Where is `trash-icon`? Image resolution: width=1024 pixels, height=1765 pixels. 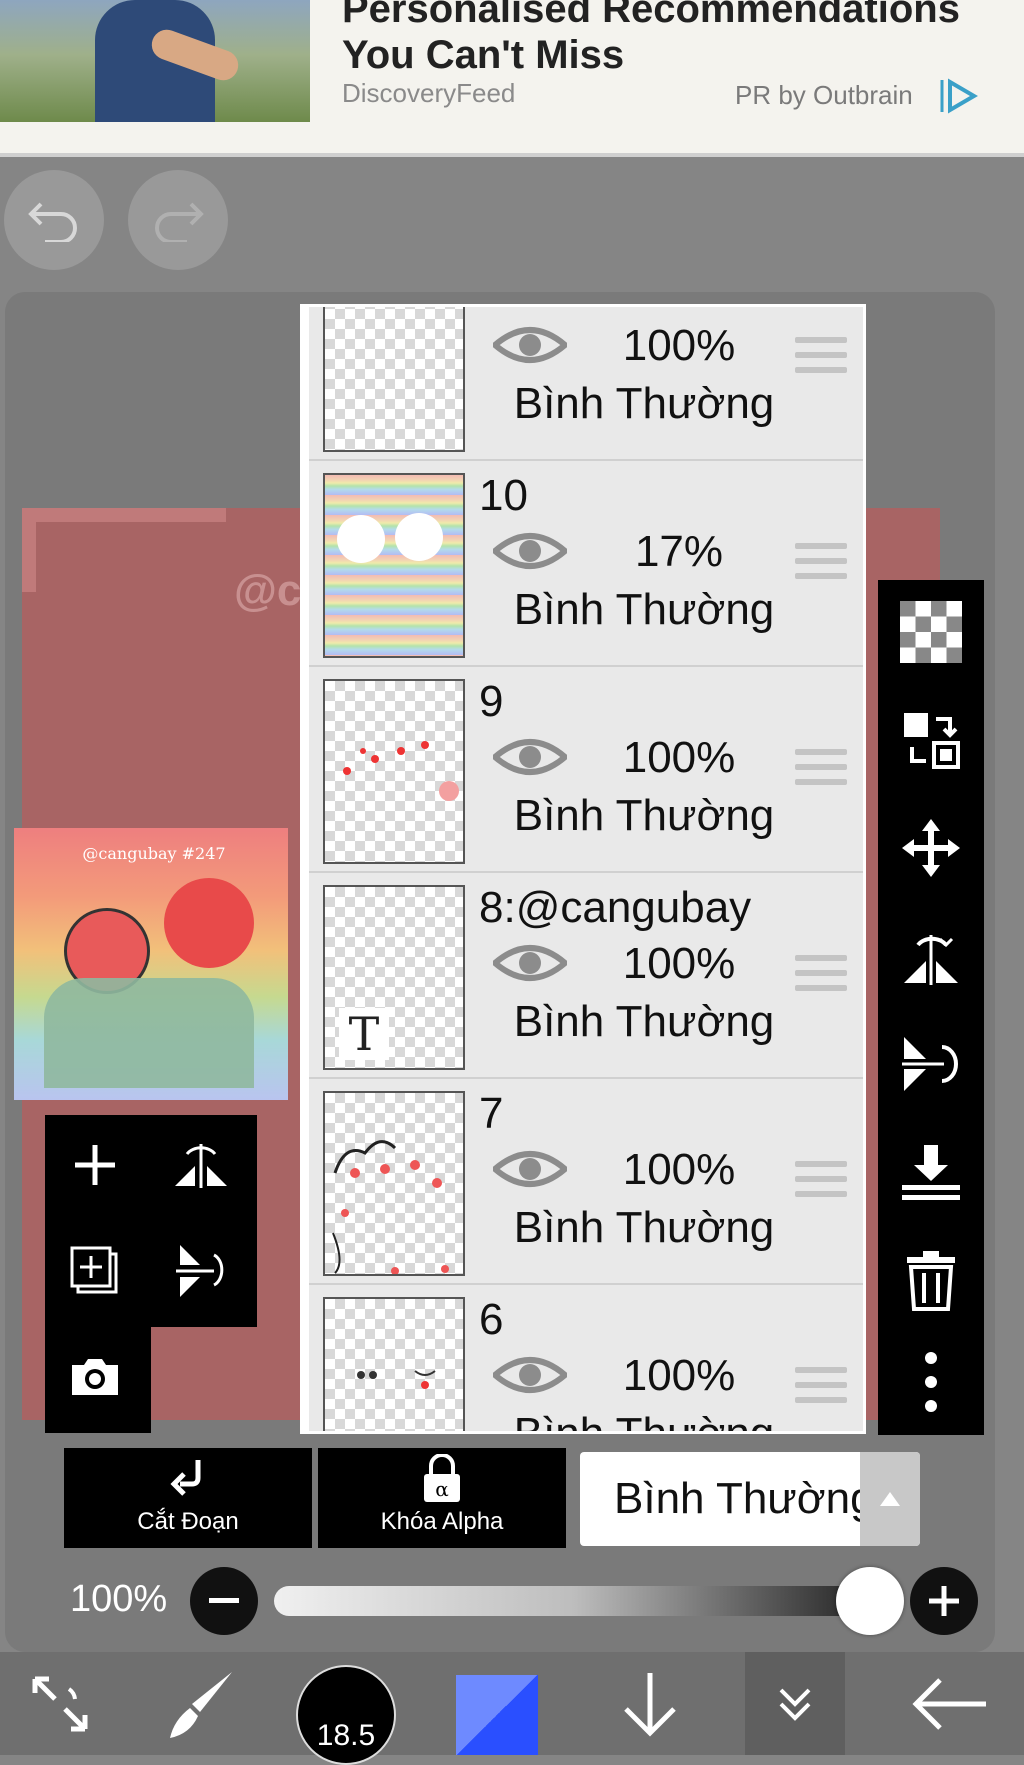 trash-icon is located at coordinates (931, 1281).